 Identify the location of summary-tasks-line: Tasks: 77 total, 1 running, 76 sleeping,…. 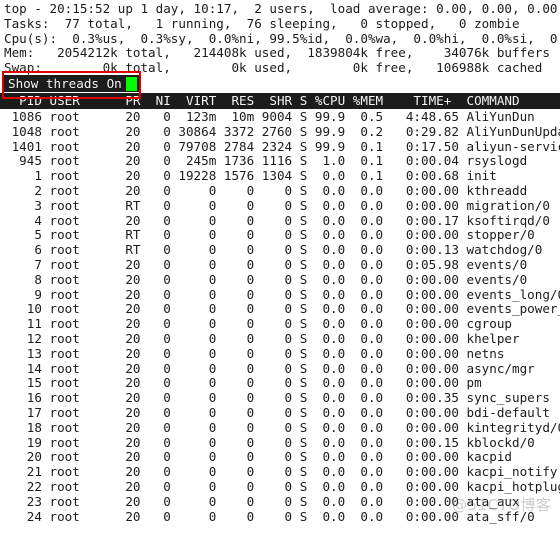
(262, 23).